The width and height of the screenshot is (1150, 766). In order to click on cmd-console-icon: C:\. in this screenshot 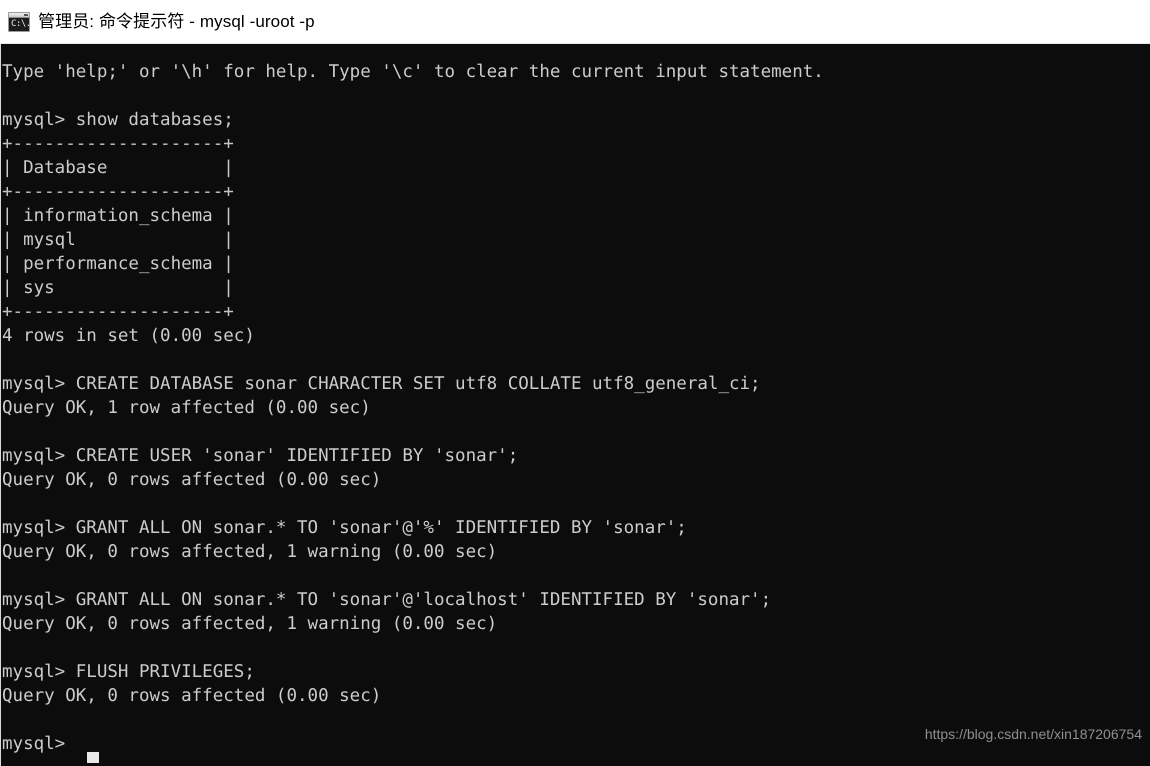, I will do `click(19, 21)`.